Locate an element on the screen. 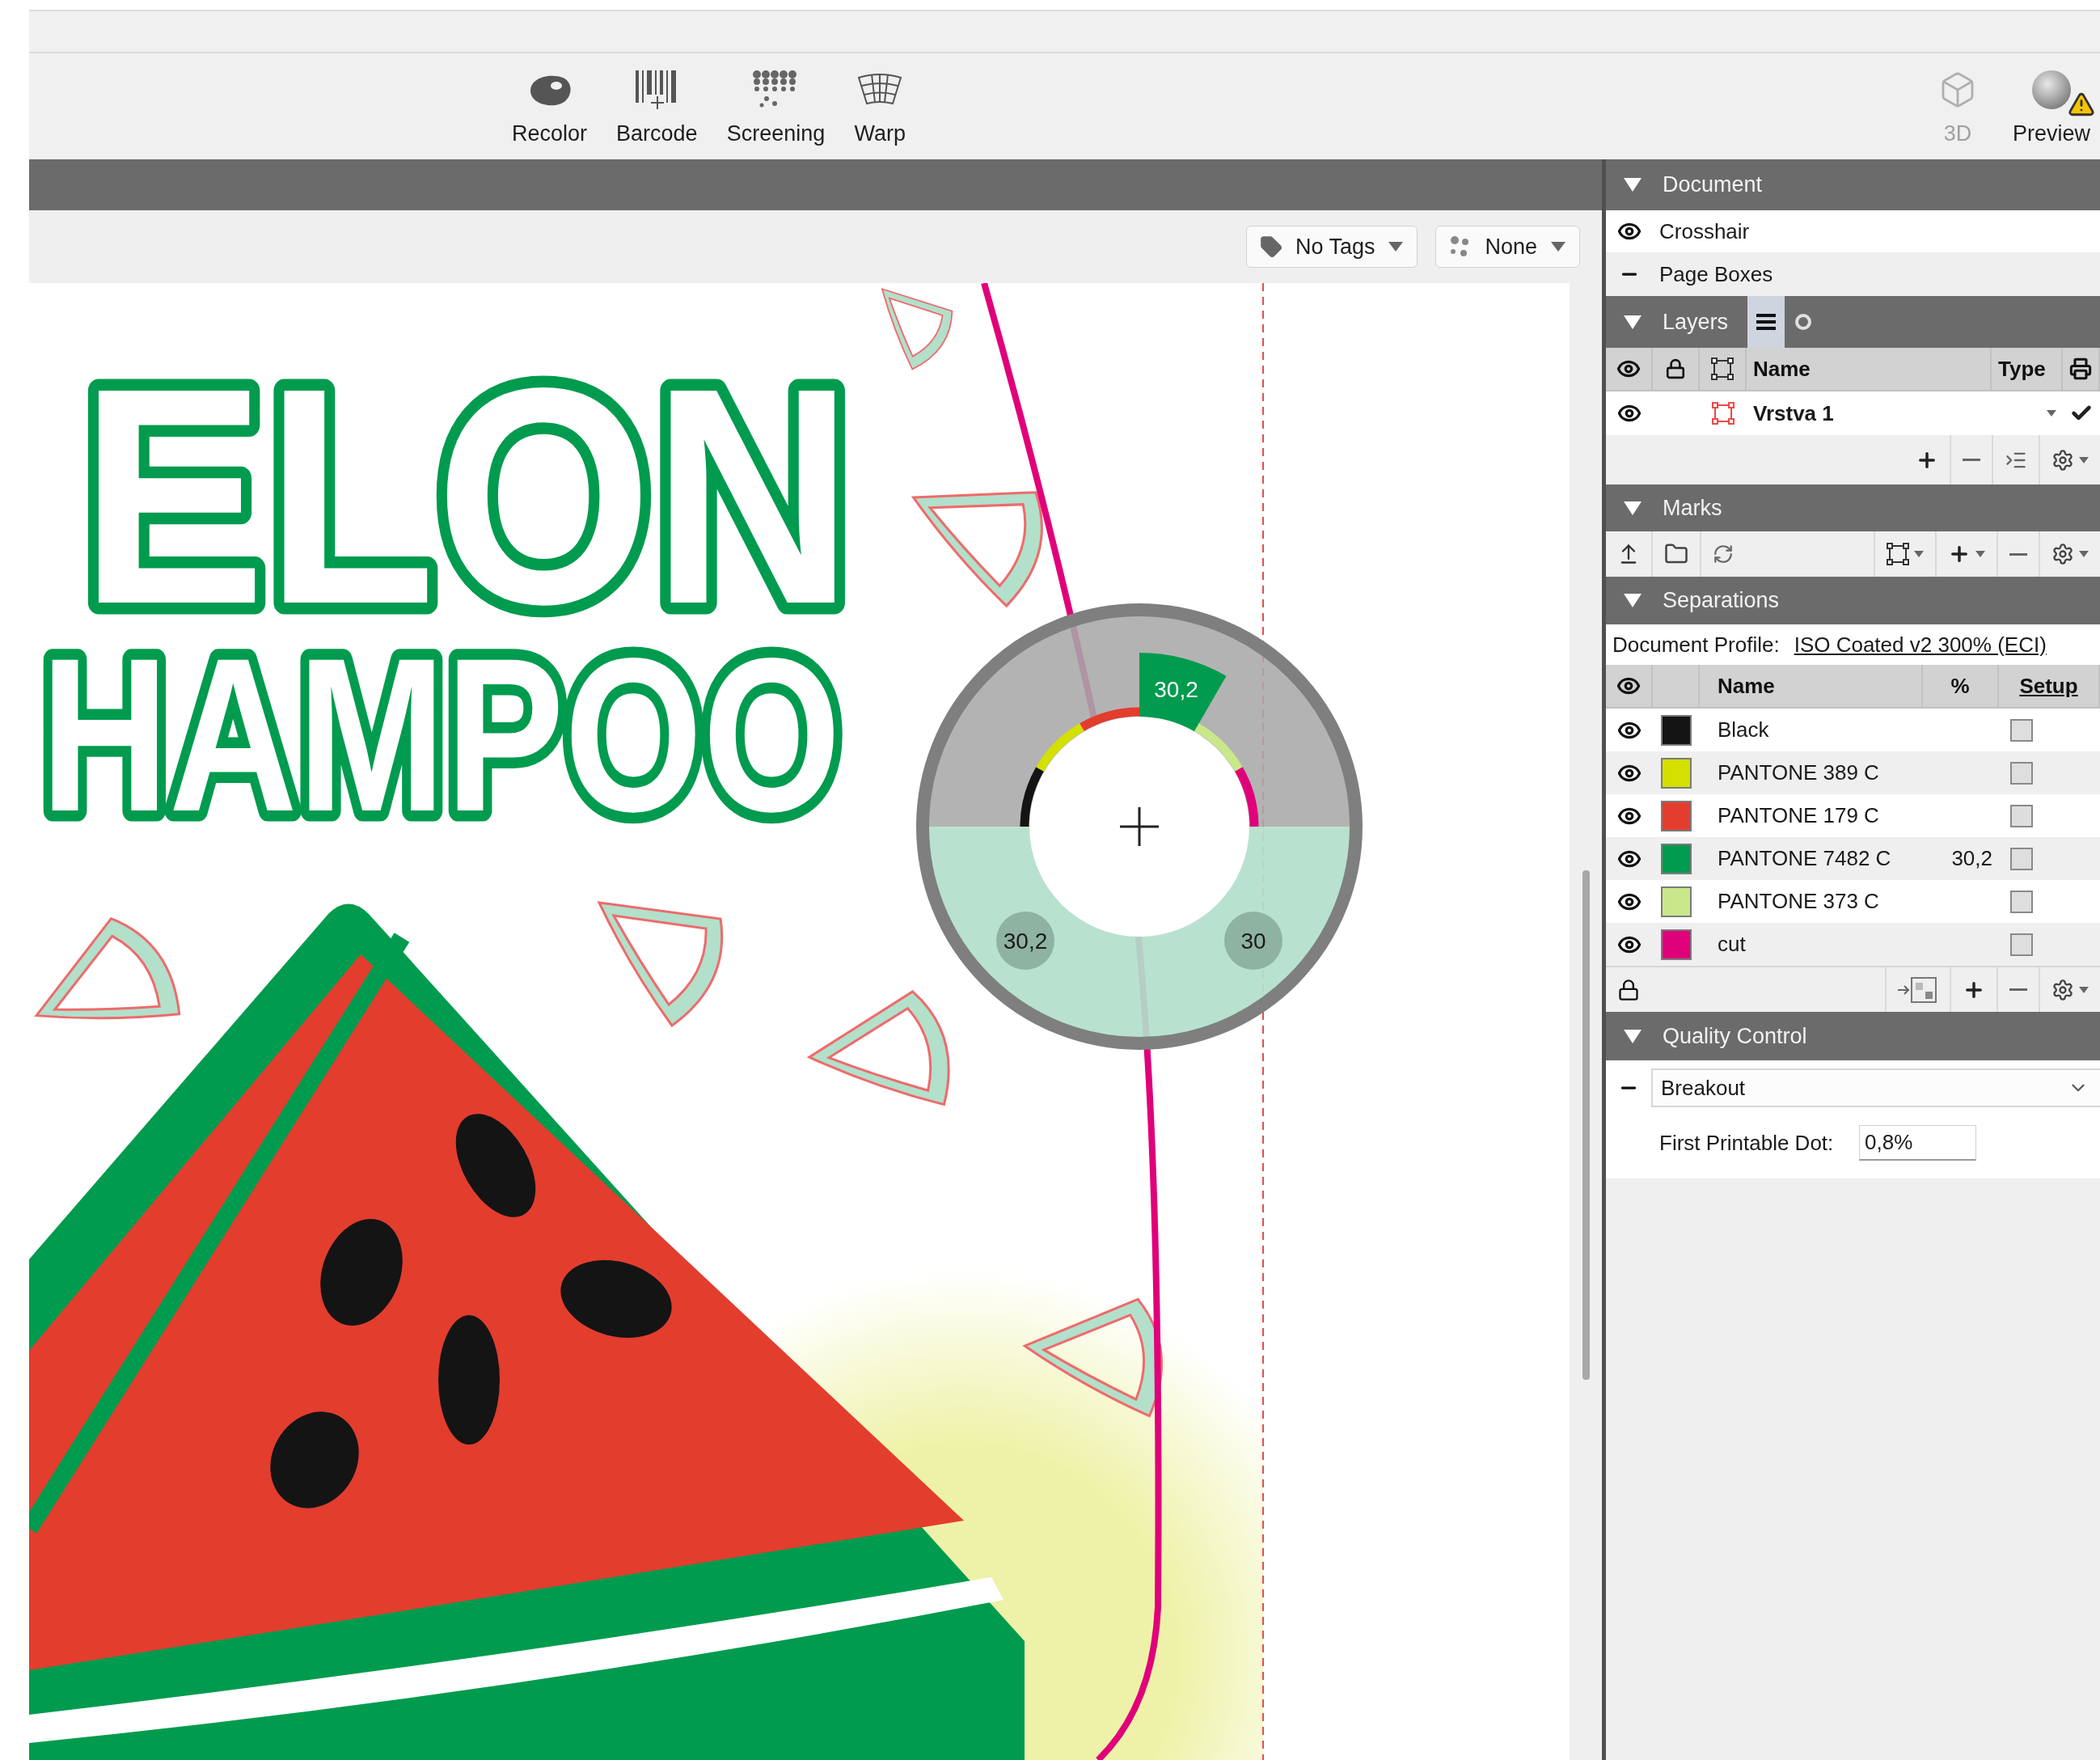  sphere-icon is located at coordinates (2051, 90).